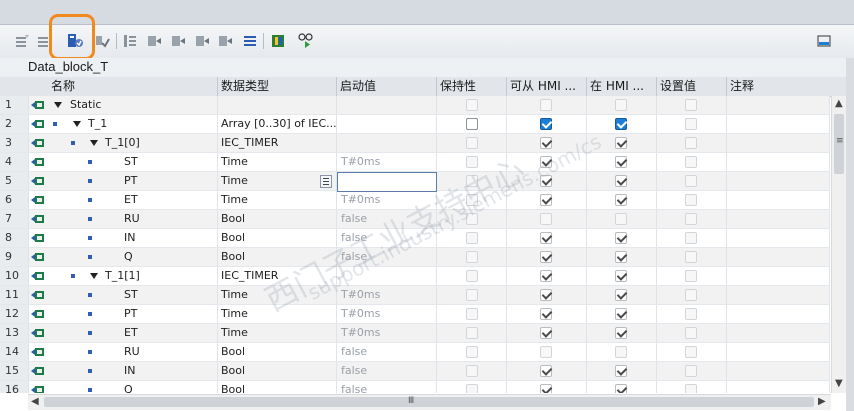  Describe the element at coordinates (306, 41) in the screenshot. I see `monitor-all-icon` at that location.